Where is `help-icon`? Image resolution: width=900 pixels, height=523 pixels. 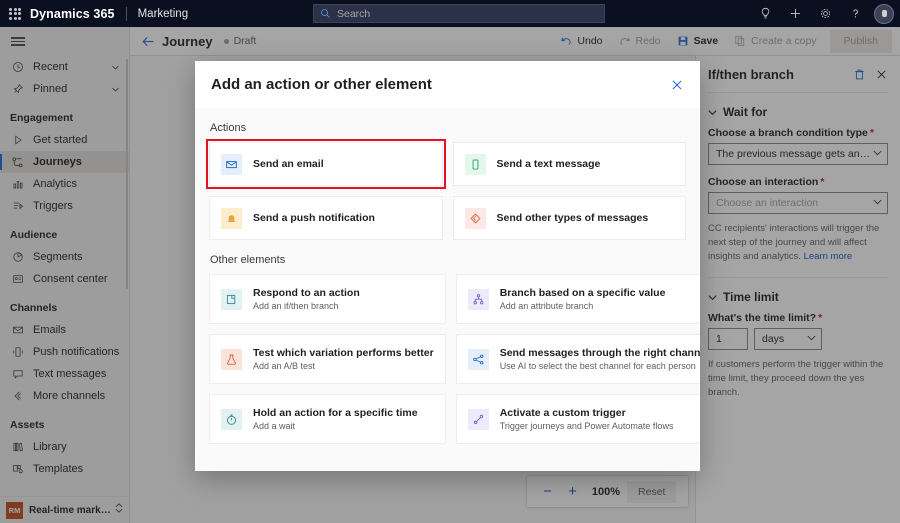
help-icon is located at coordinates (855, 13).